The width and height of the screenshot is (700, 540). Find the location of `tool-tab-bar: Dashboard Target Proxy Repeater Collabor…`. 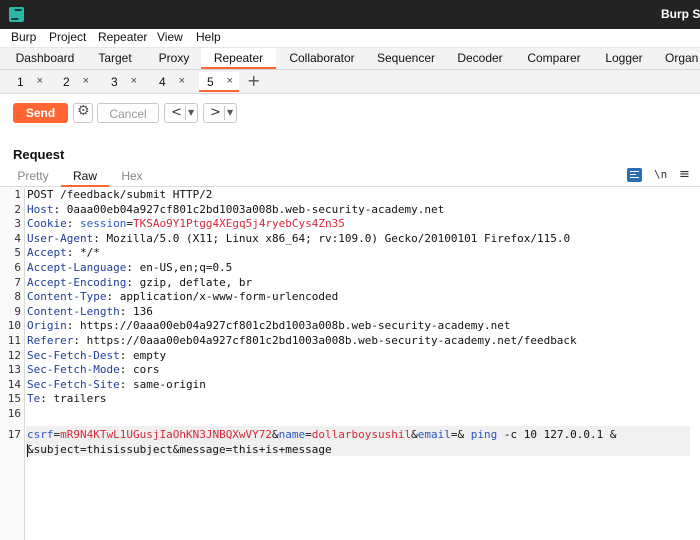

tool-tab-bar: Dashboard Target Proxy Repeater Collabor… is located at coordinates (350, 59).